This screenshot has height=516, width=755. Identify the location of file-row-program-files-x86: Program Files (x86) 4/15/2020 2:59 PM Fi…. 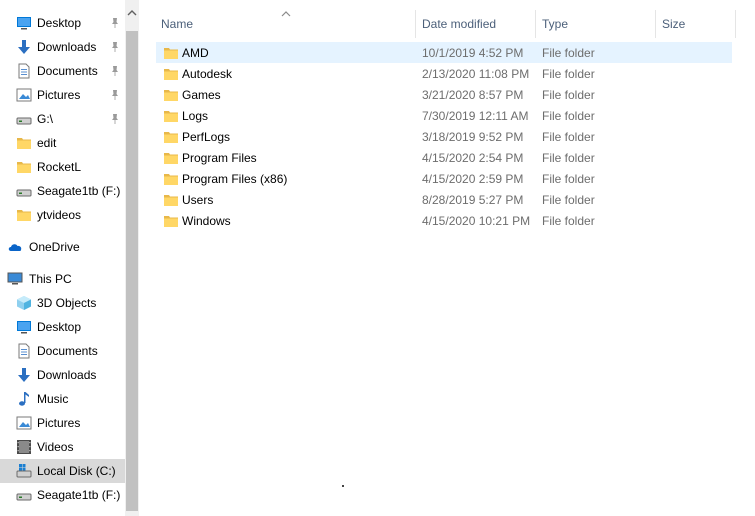
(444, 178).